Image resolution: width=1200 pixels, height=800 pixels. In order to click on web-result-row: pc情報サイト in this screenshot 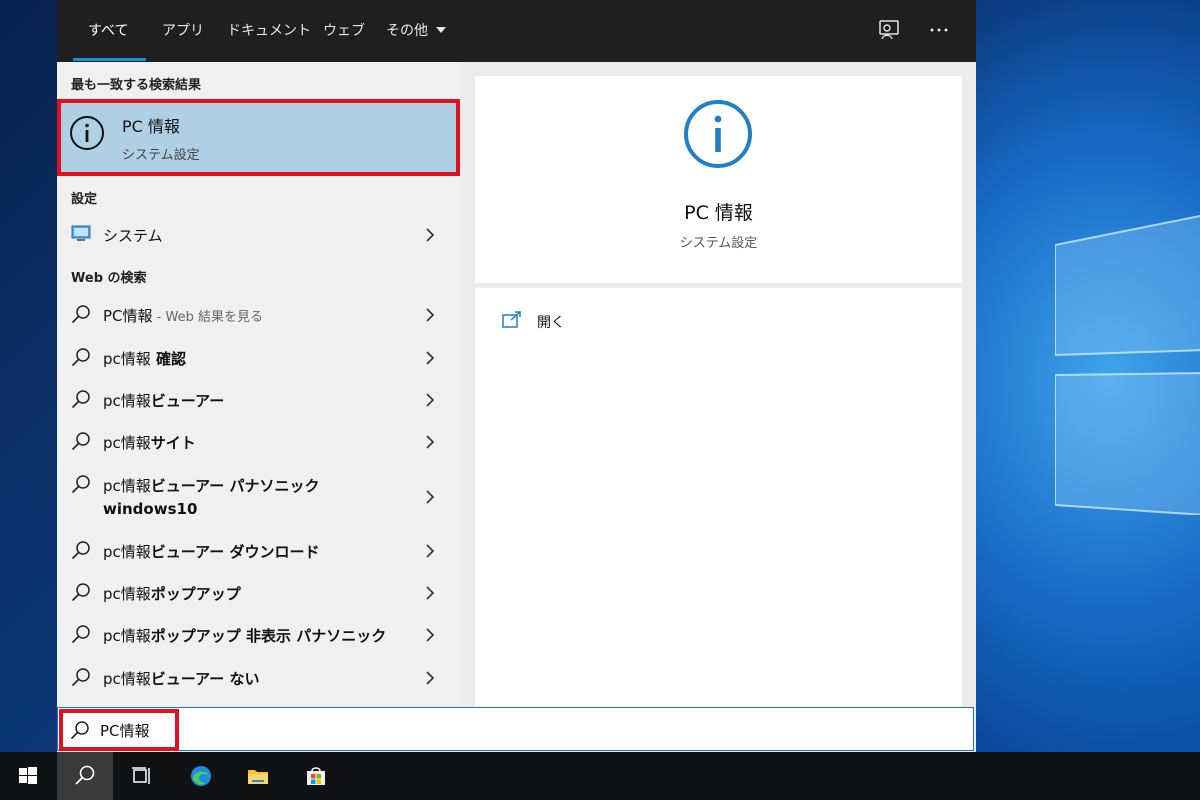, I will do `click(258, 442)`.